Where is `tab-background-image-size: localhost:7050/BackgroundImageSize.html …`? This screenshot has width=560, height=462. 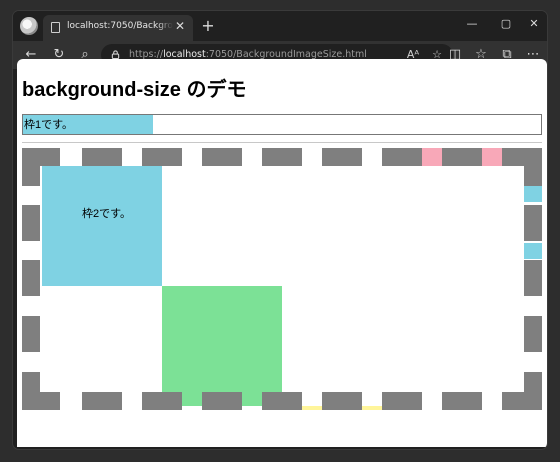 tab-background-image-size: localhost:7050/BackgroundImageSize.html … is located at coordinates (118, 28).